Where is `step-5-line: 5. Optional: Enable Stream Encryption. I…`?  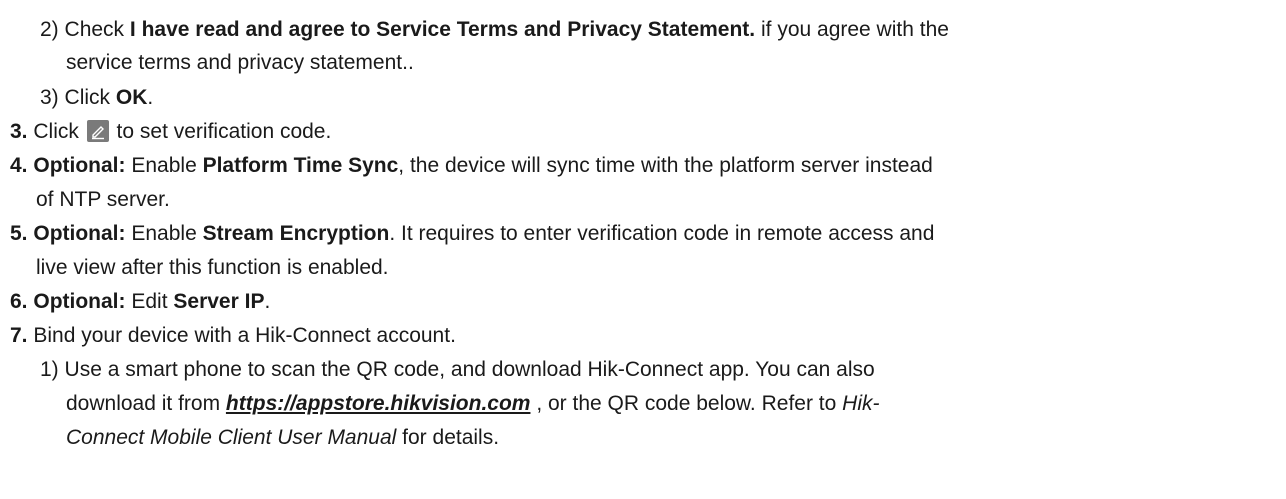
step-5-line: 5. Optional: Enable Stream Encryption. I… is located at coordinates (472, 234).